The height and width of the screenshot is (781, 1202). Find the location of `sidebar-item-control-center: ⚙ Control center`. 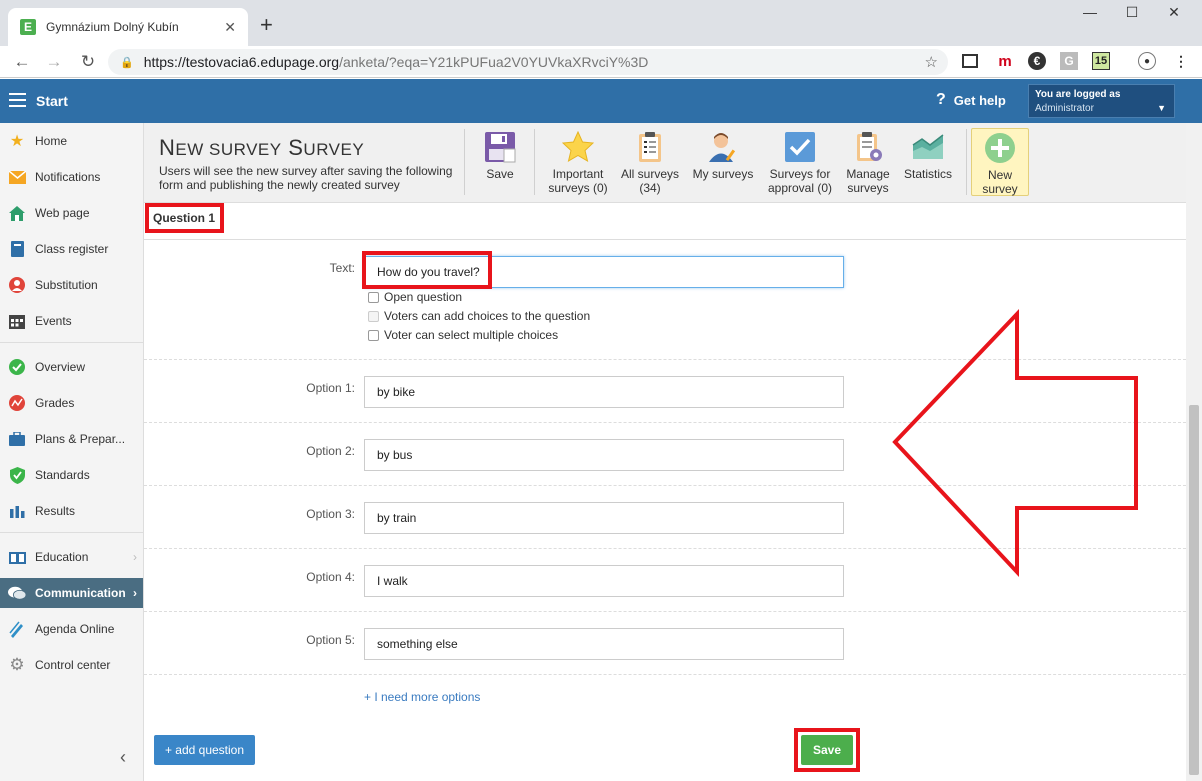

sidebar-item-control-center: ⚙ Control center is located at coordinates (71, 665).